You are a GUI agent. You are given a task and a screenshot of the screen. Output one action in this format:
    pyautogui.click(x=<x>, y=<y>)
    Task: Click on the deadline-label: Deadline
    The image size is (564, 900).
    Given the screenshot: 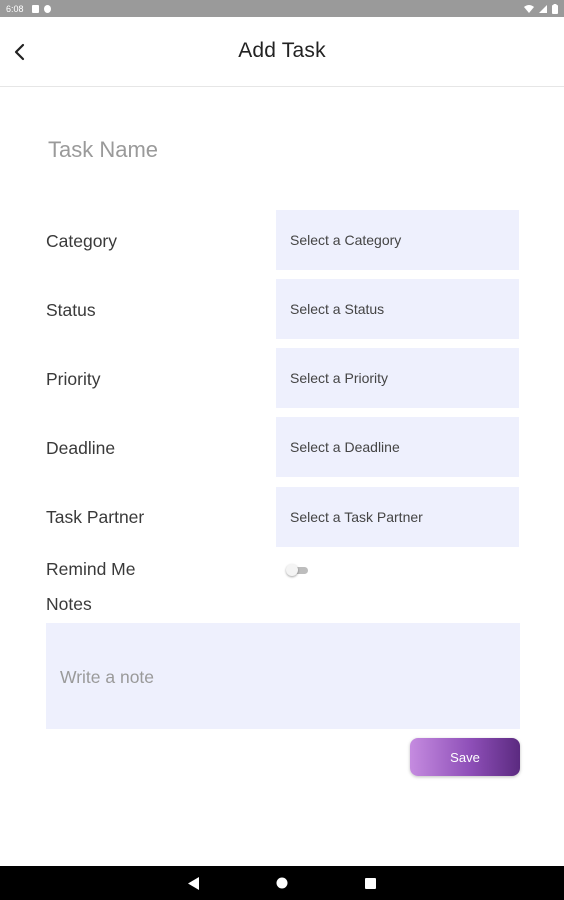 What is the action you would take?
    pyautogui.click(x=81, y=448)
    